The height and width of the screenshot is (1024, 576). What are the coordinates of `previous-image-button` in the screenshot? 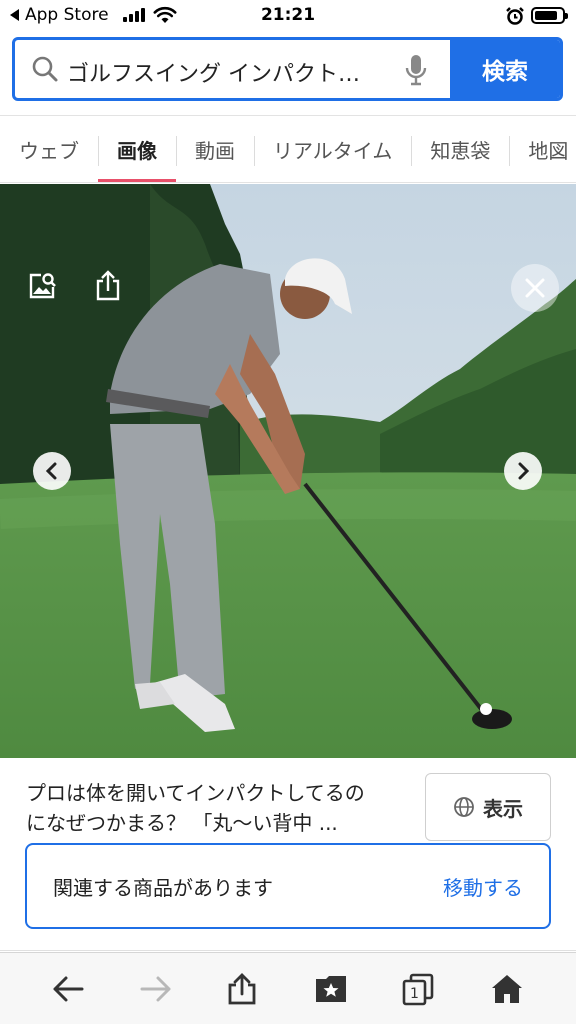 It's located at (52, 471).